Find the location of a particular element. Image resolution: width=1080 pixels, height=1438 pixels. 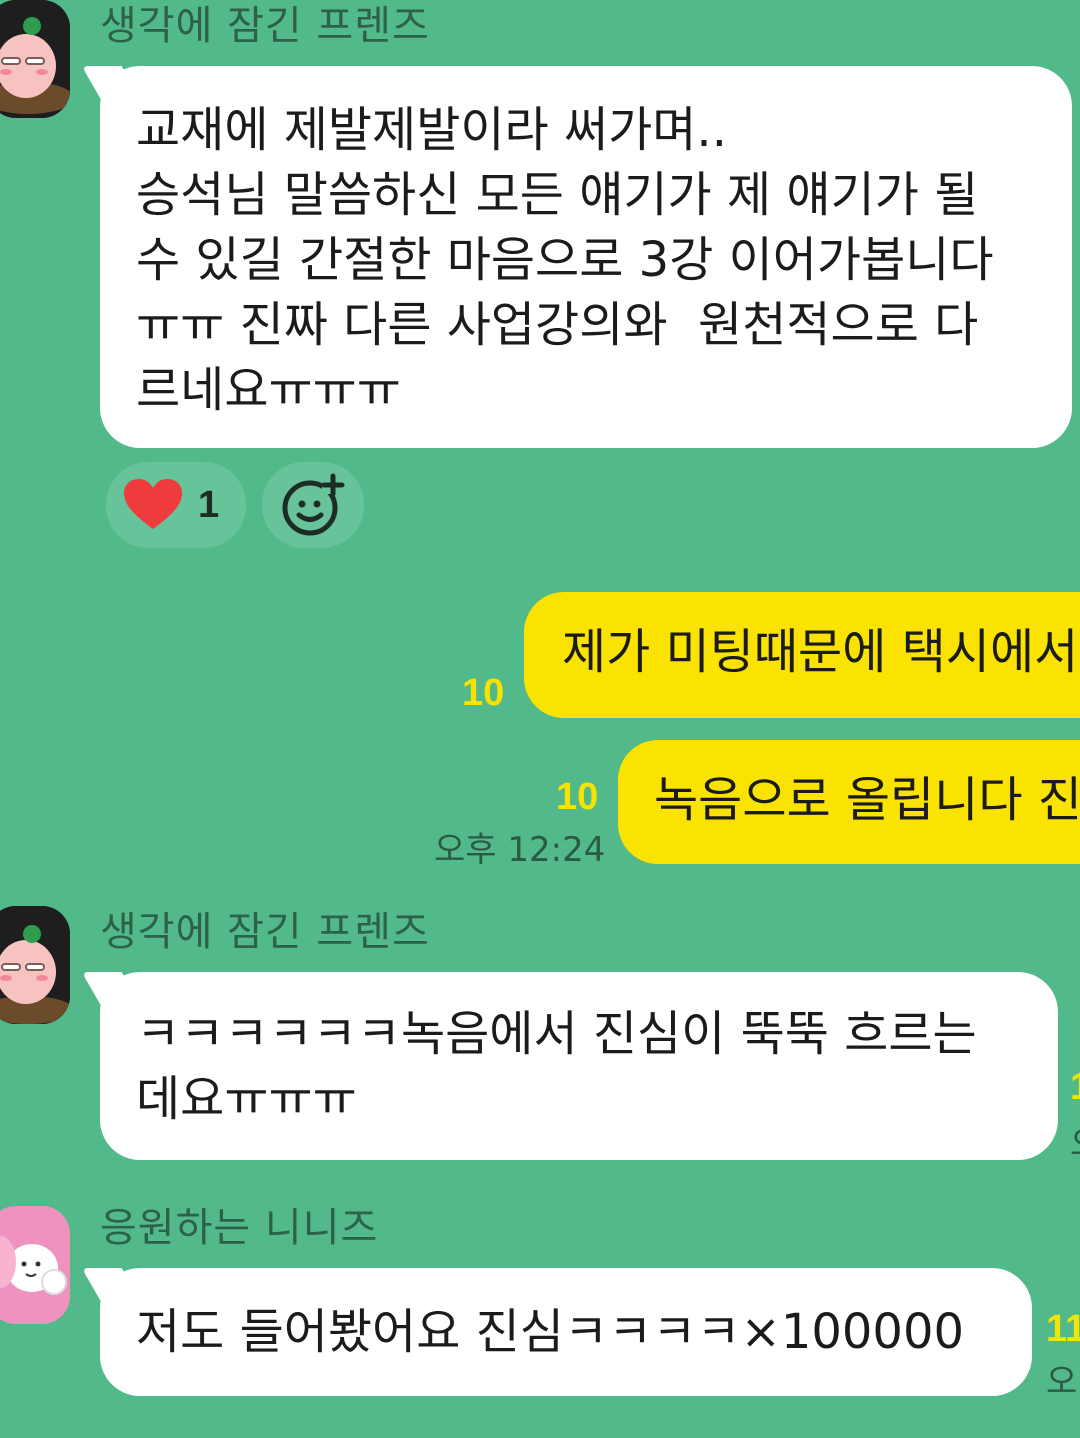

unread-count: 1 is located at coordinates (1075, 1087).